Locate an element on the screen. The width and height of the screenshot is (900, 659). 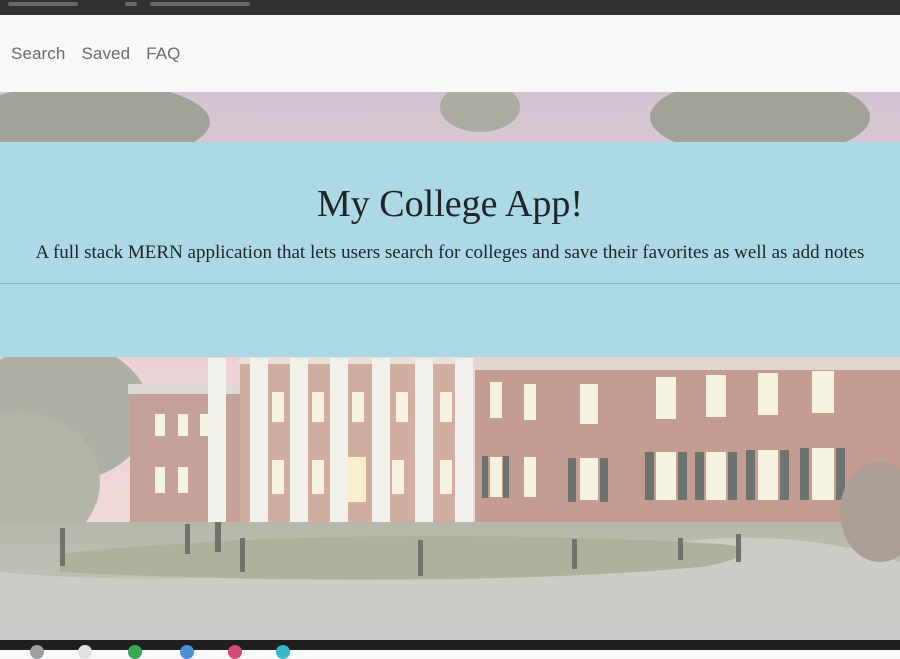
browser-bookmarks-strip is located at coordinates (450, 7).